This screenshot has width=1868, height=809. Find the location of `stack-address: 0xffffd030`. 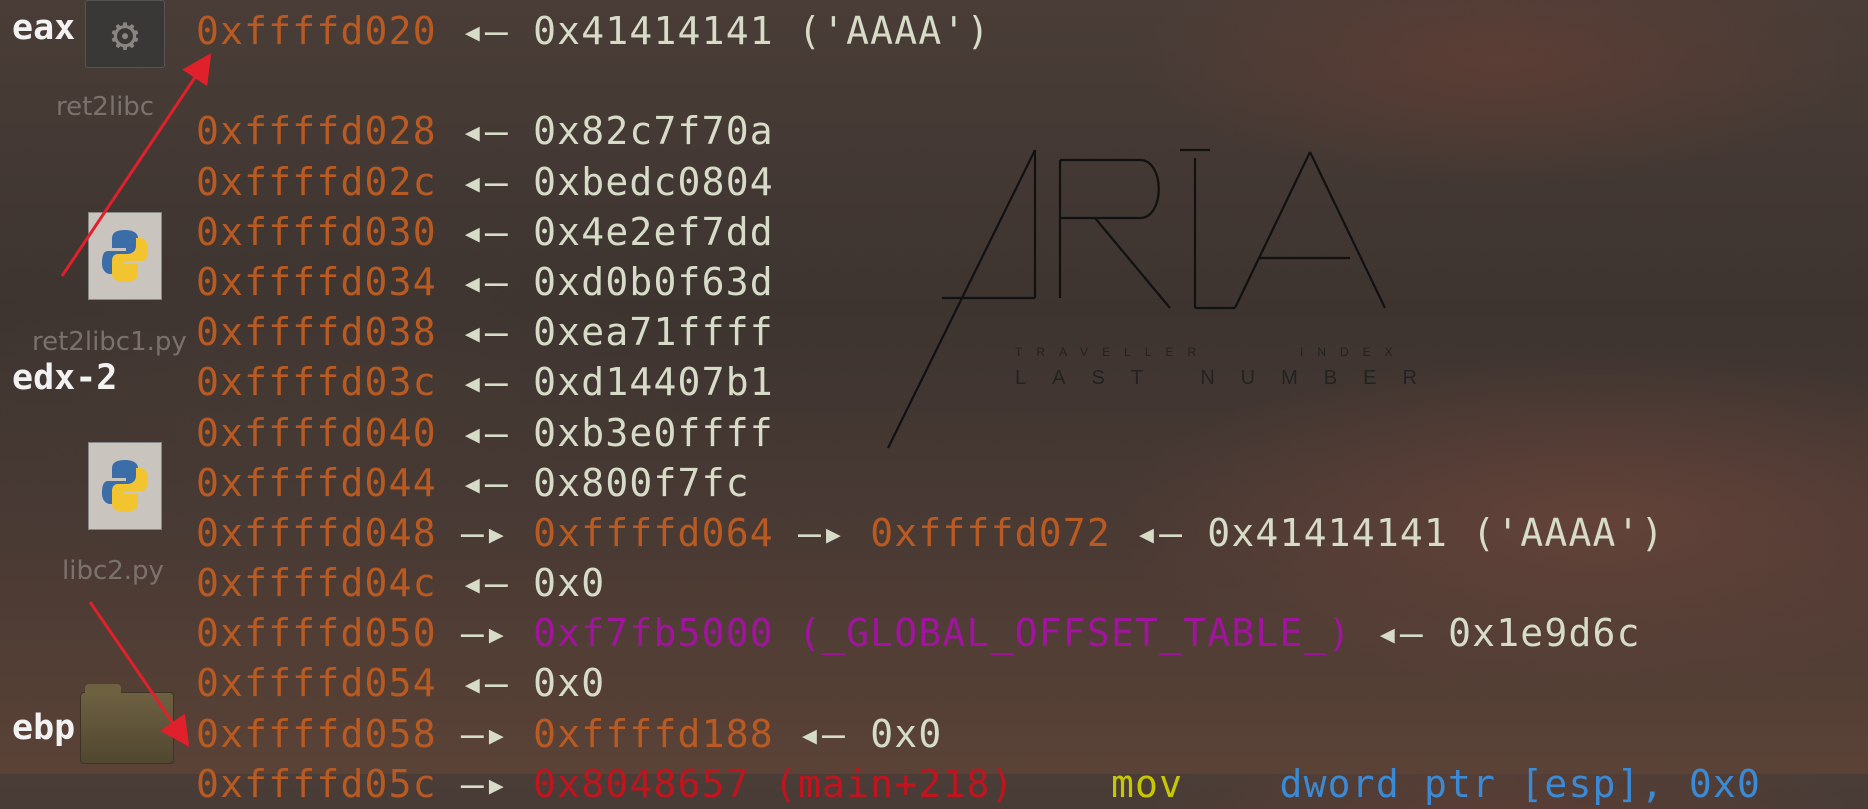

stack-address: 0xffffd030 is located at coordinates (316, 231).